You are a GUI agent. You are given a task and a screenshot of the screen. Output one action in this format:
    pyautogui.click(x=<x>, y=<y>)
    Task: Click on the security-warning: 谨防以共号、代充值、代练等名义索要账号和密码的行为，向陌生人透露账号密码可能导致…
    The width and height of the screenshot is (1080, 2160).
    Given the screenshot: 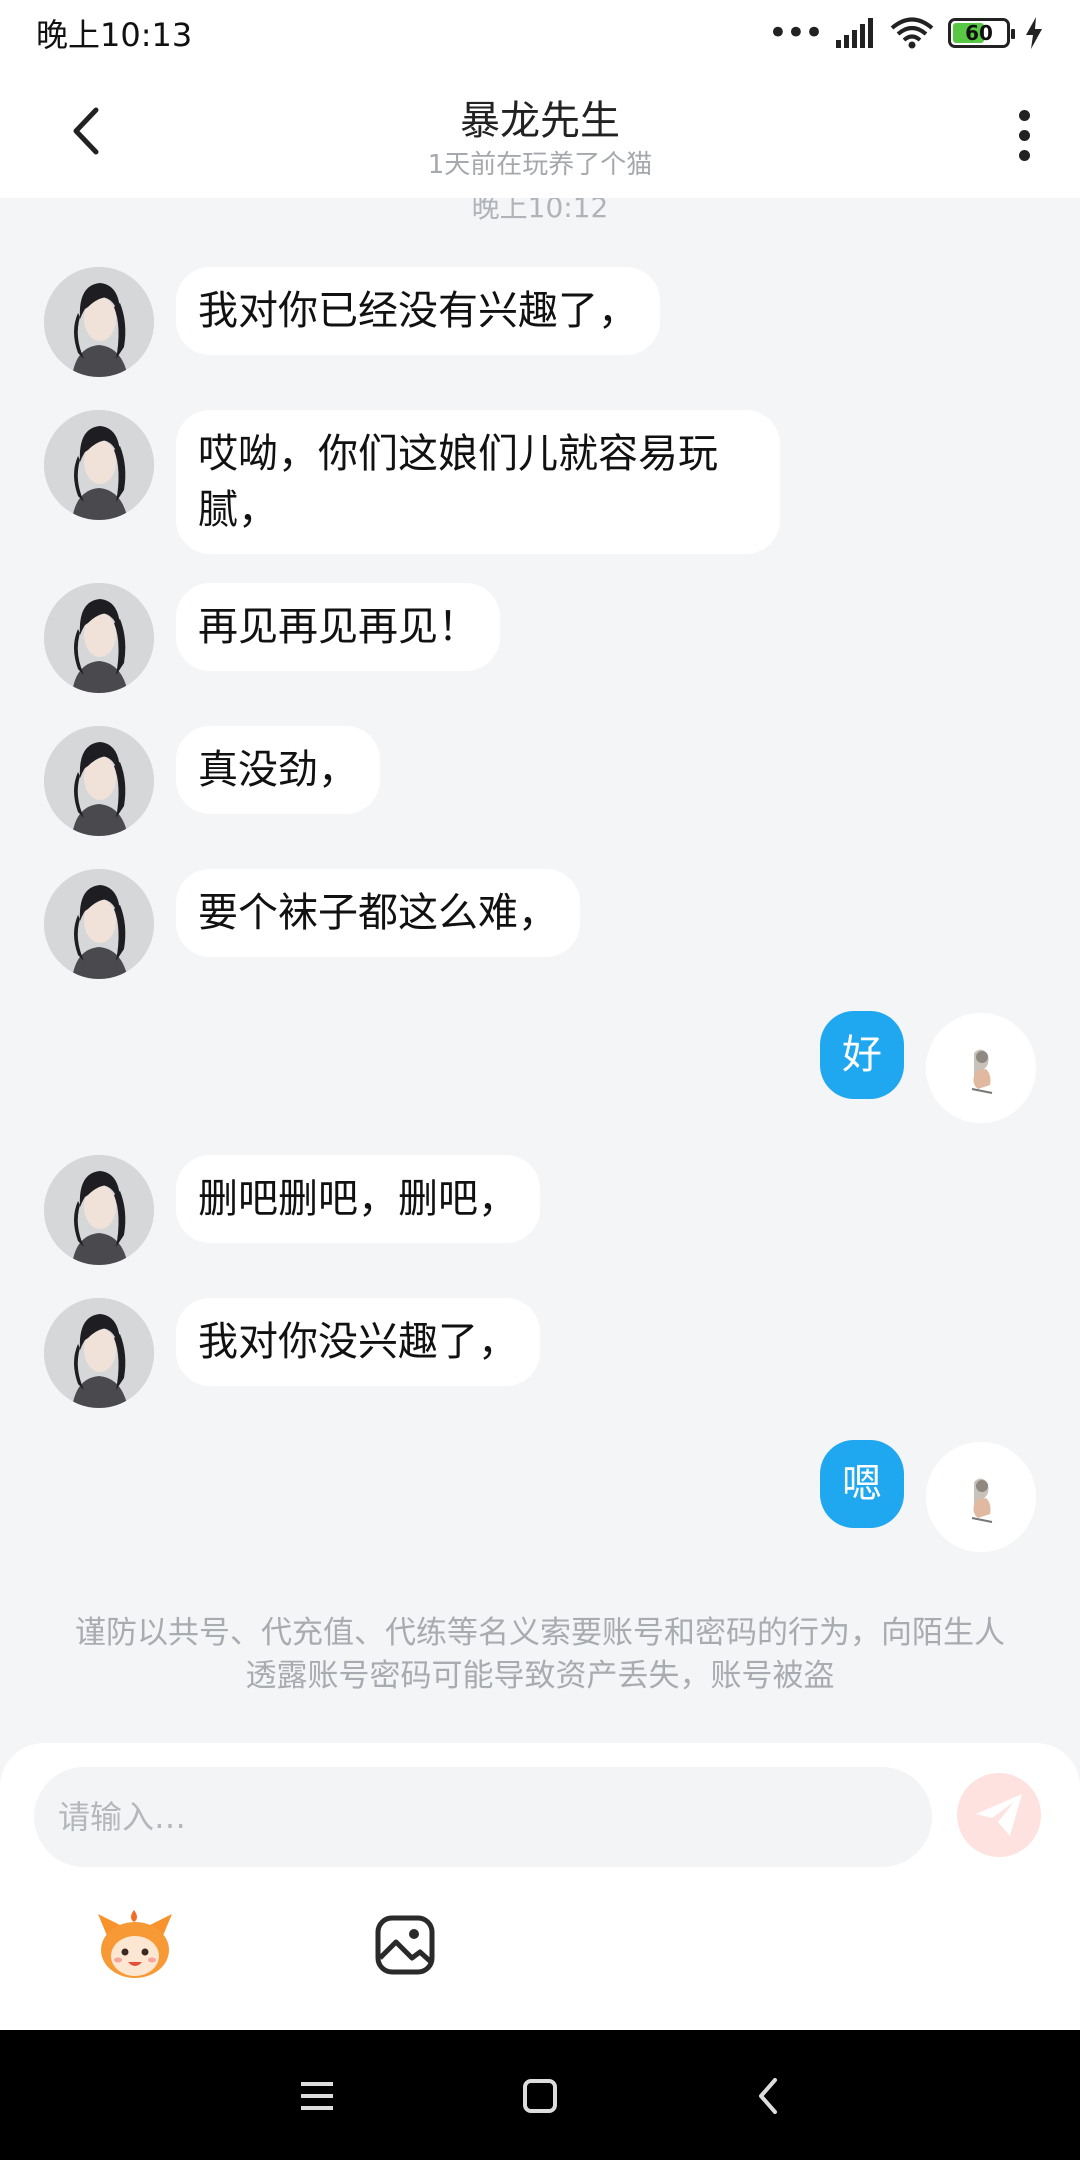 What is the action you would take?
    pyautogui.click(x=540, y=1654)
    